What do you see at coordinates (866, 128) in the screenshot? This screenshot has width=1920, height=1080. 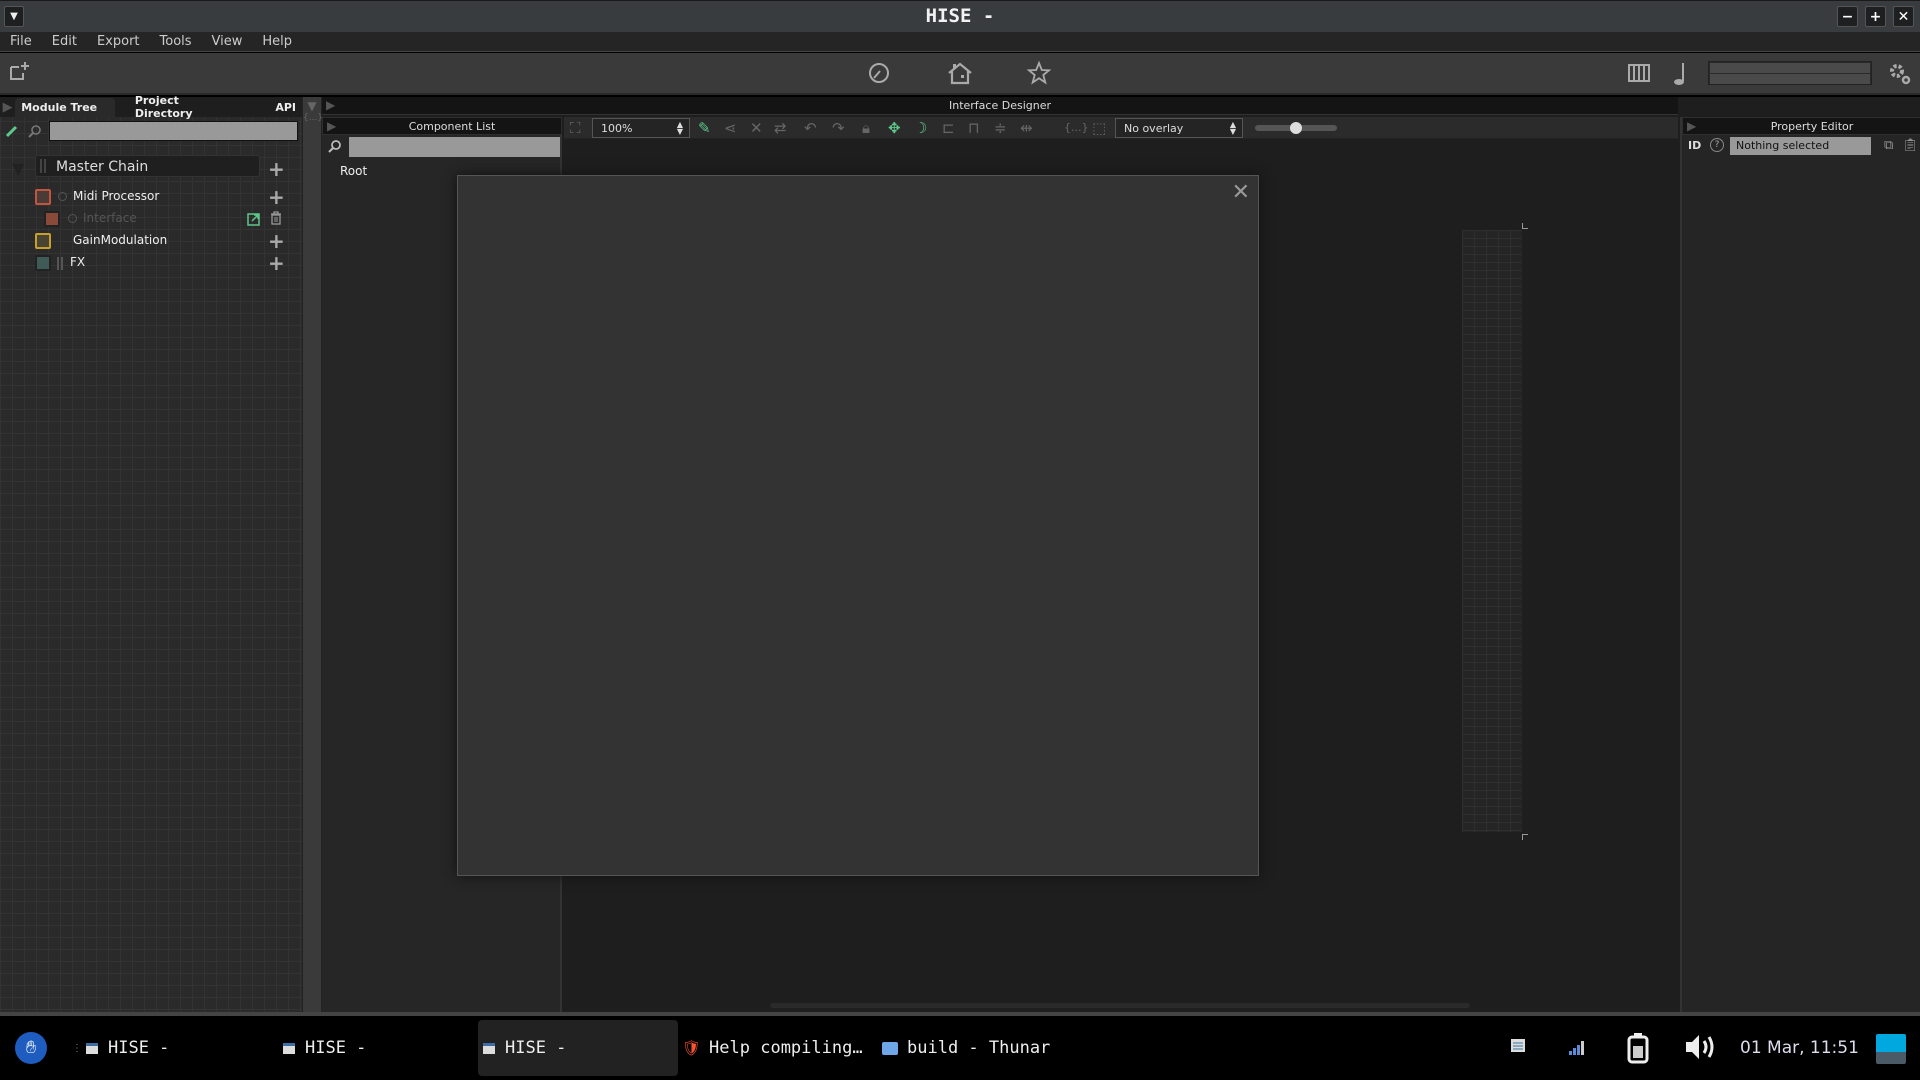 I see `lock-icon: 🔒︎` at bounding box center [866, 128].